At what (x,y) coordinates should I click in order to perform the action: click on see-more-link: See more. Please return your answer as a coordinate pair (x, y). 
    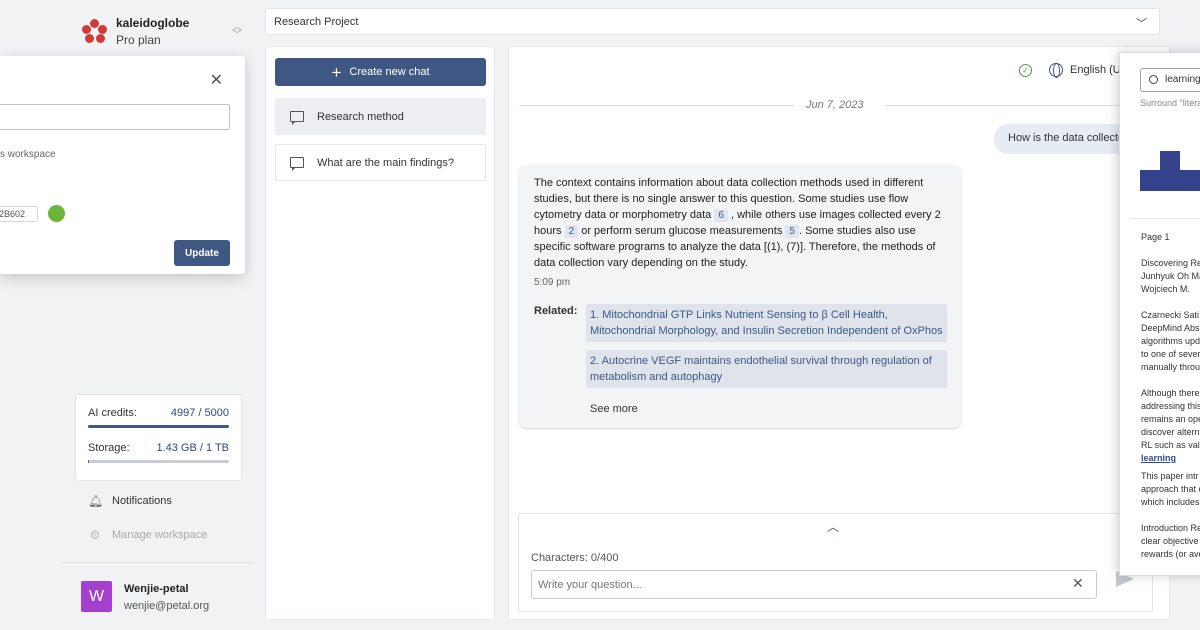
    Looking at the image, I should click on (614, 409).